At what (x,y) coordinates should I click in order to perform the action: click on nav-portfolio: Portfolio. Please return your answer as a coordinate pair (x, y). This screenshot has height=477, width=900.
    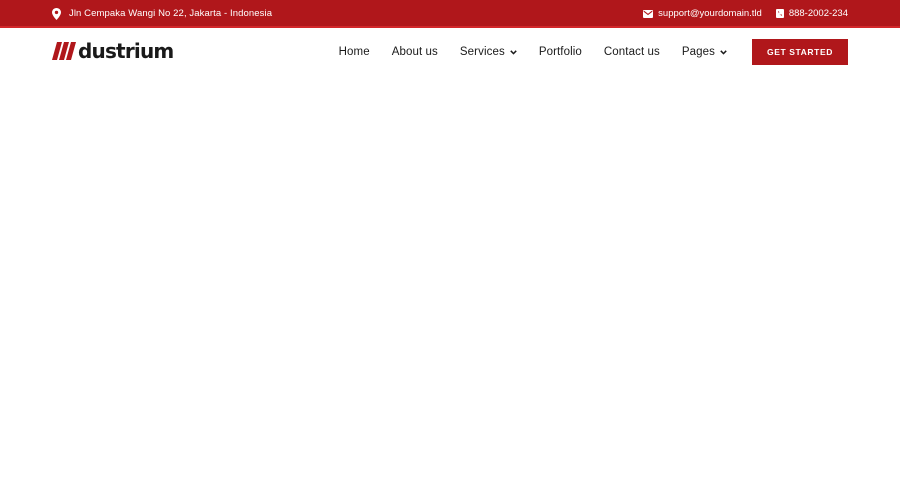
    Looking at the image, I should click on (560, 52).